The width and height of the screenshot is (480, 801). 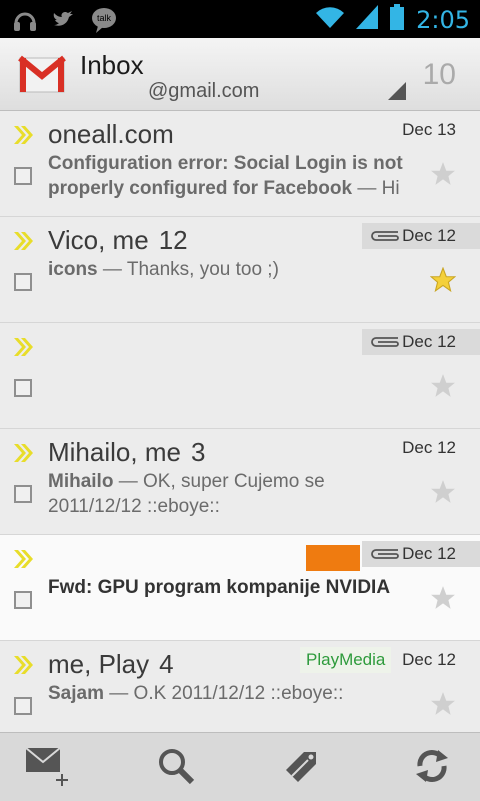 I want to click on refresh-icon, so click(x=432, y=768).